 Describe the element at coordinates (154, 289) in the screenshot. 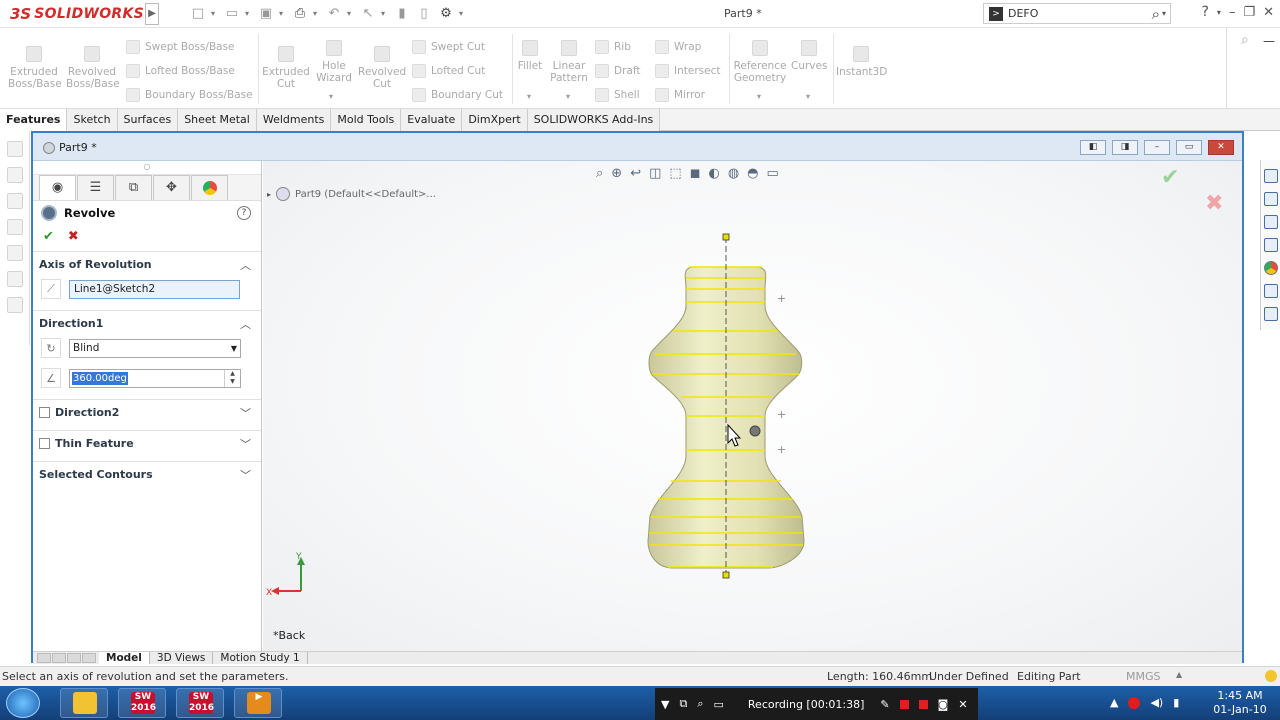

I see `axis-selection-field: Line1@Sketch2` at that location.